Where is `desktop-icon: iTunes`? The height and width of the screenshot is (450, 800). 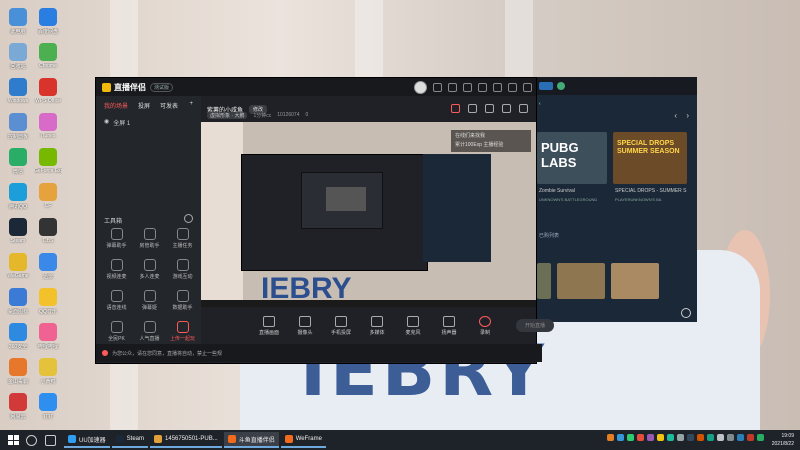 desktop-icon: iTunes is located at coordinates (48, 126).